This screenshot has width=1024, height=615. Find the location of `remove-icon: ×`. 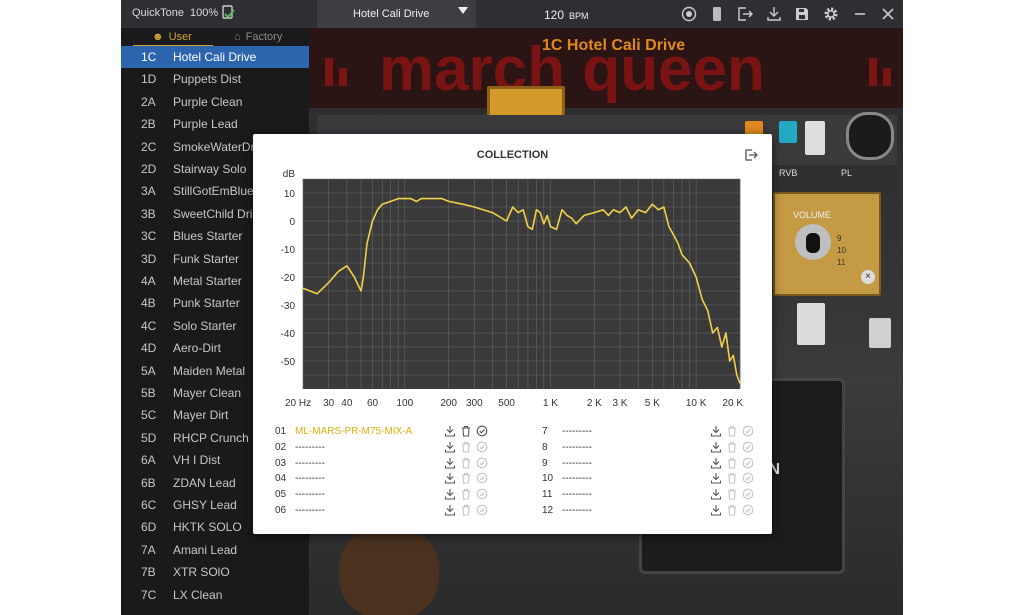

remove-icon: × is located at coordinates (868, 277).